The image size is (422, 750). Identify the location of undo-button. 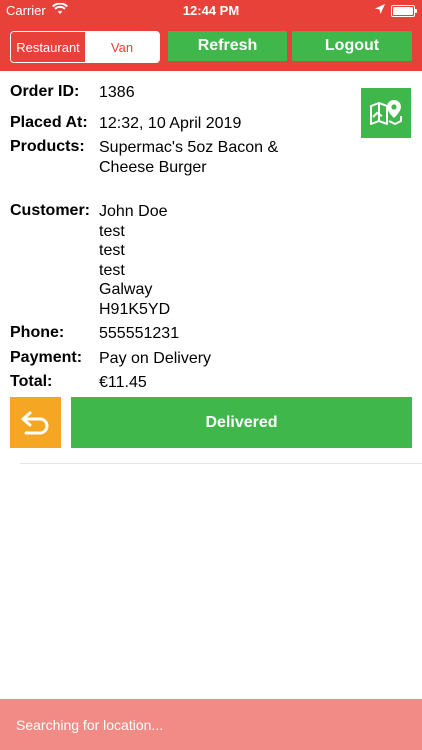
(35, 422).